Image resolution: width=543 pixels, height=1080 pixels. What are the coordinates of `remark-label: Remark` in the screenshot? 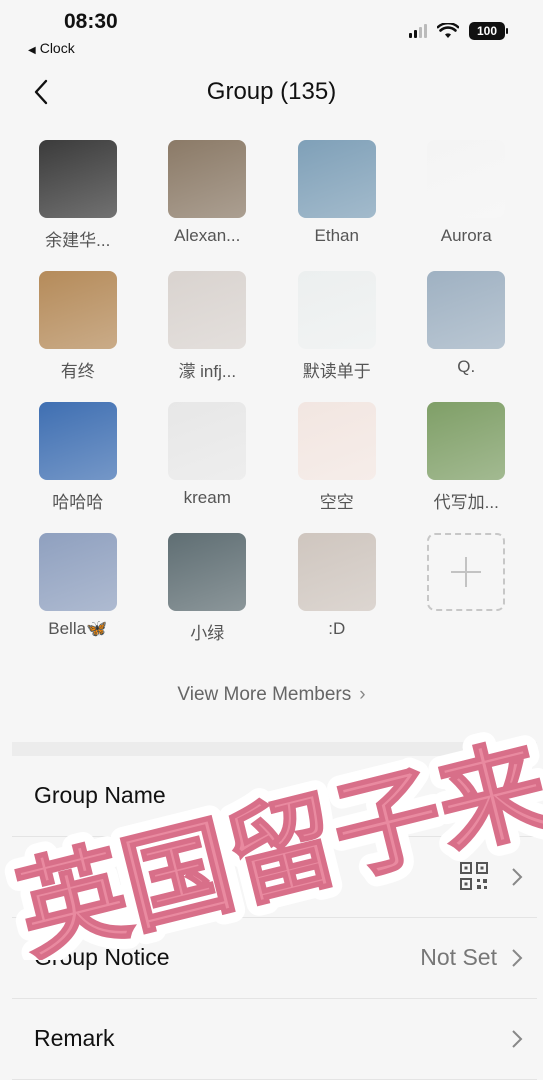 It's located at (74, 1038).